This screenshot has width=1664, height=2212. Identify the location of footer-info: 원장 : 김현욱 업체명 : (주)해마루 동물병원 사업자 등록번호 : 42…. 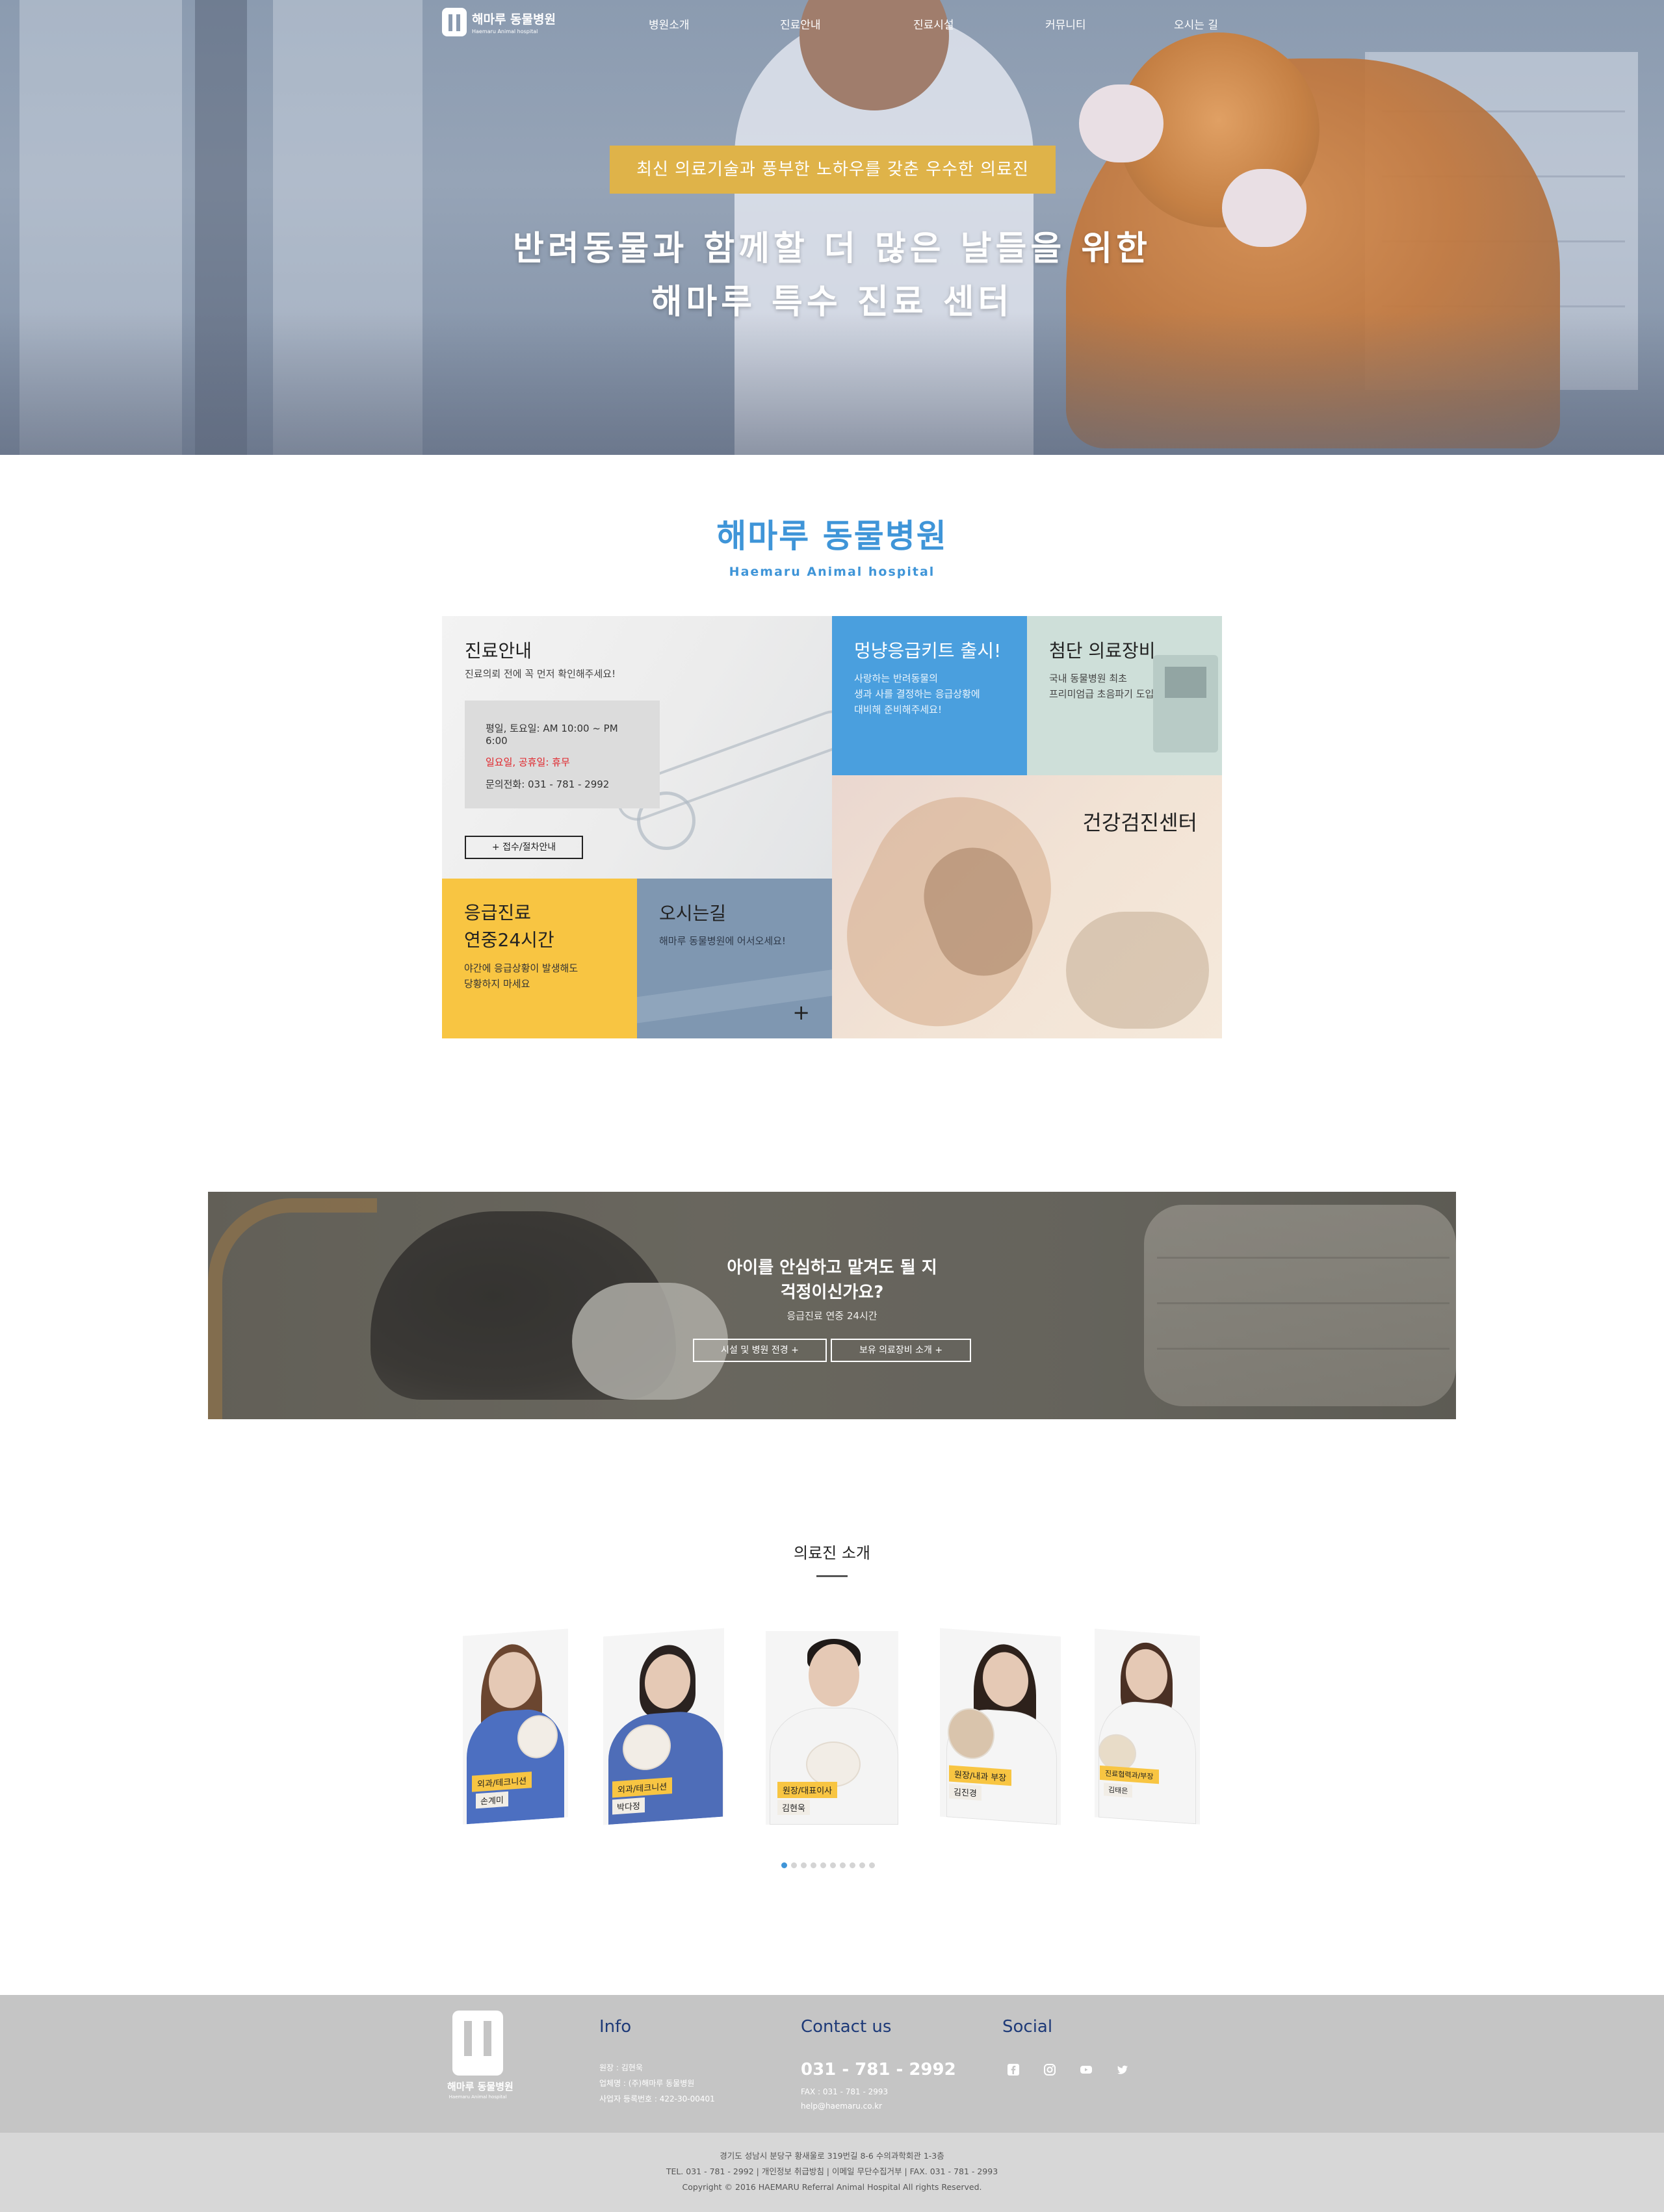
(657, 2083).